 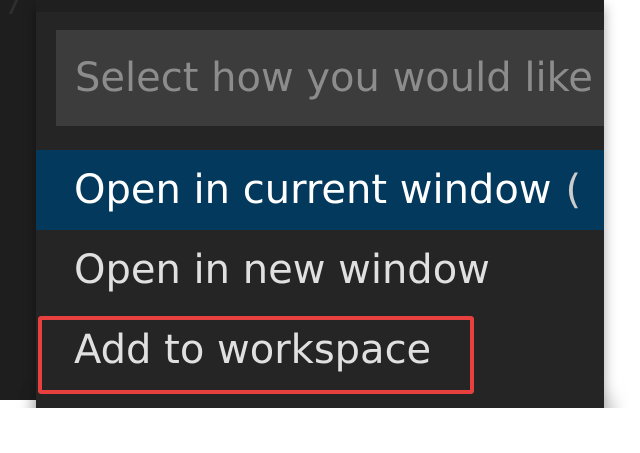 I want to click on option-label: Add to workspace, so click(x=253, y=350).